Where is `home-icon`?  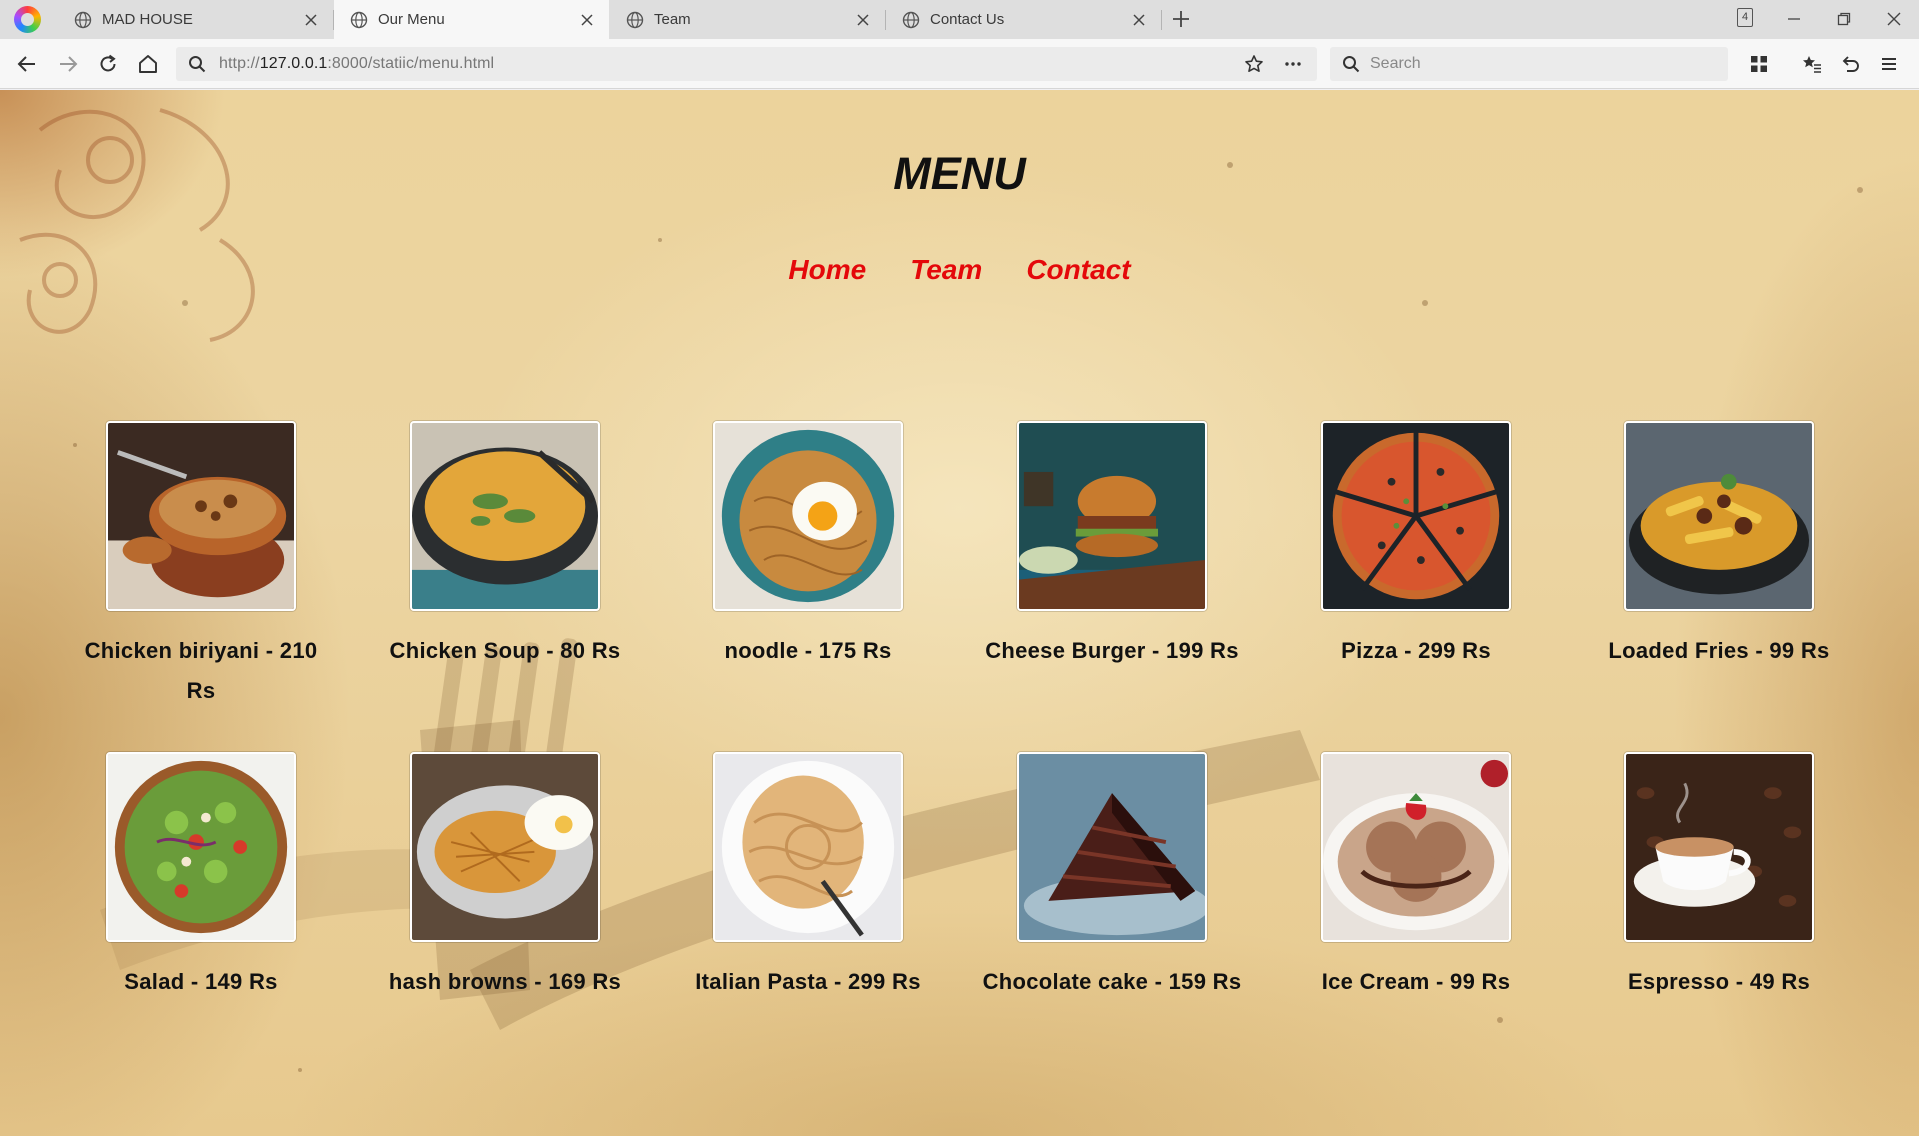 home-icon is located at coordinates (148, 64).